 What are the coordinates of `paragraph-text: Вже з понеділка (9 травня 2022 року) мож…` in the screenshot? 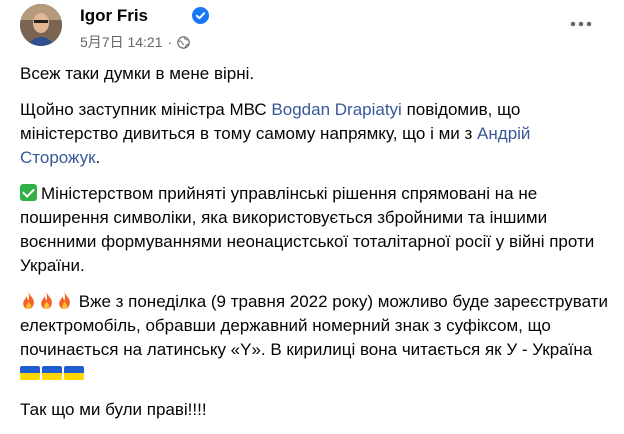 It's located at (314, 325).